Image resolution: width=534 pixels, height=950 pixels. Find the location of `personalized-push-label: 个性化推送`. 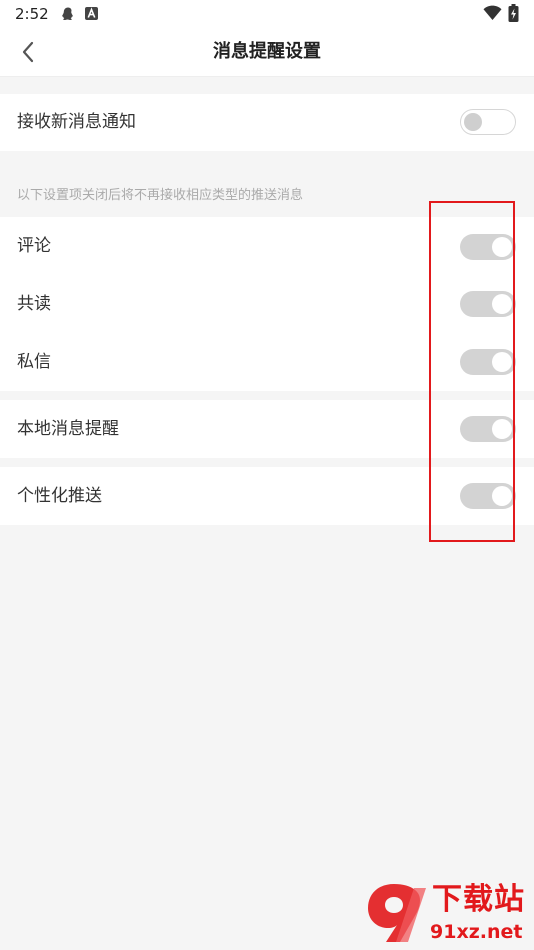

personalized-push-label: 个性化推送 is located at coordinates (59, 496).